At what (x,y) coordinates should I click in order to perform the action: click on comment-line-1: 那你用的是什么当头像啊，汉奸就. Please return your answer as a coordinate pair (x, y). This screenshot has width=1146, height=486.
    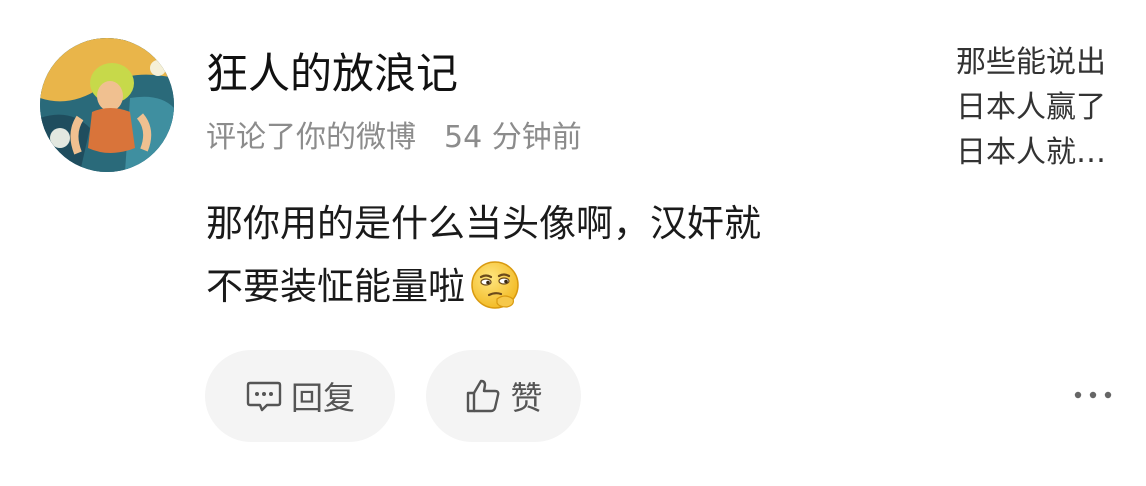
    Looking at the image, I should click on (483, 223).